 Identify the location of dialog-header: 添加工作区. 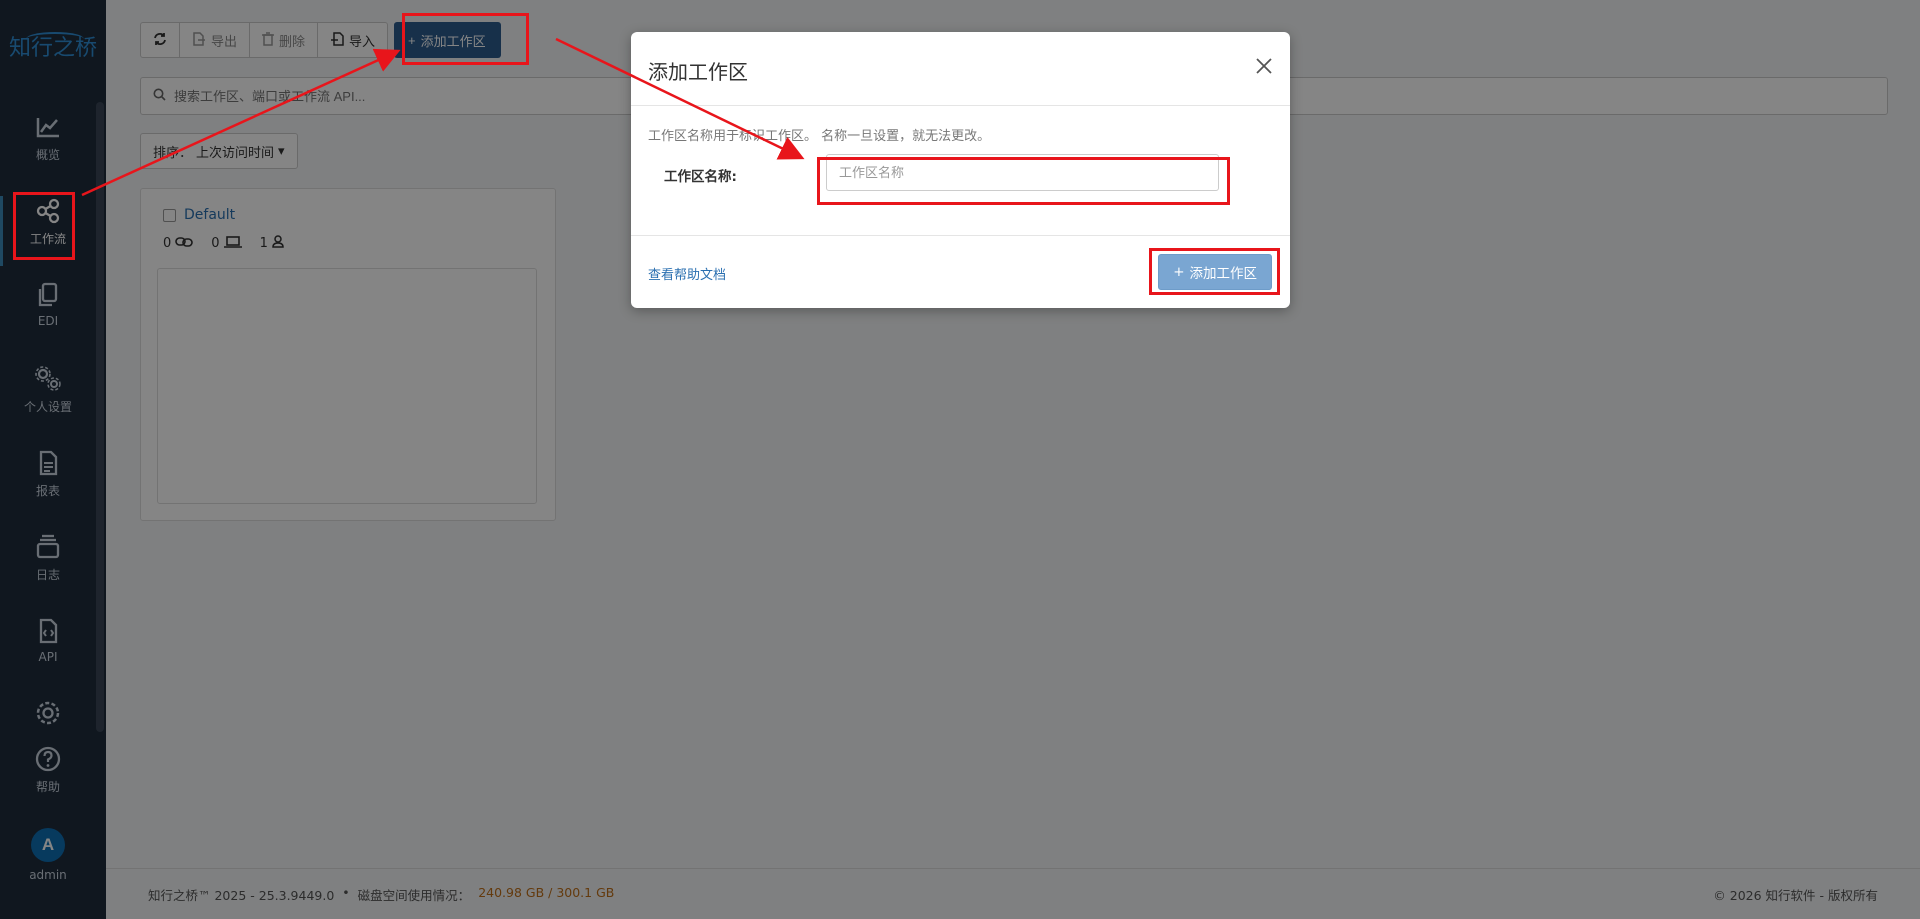
(960, 69).